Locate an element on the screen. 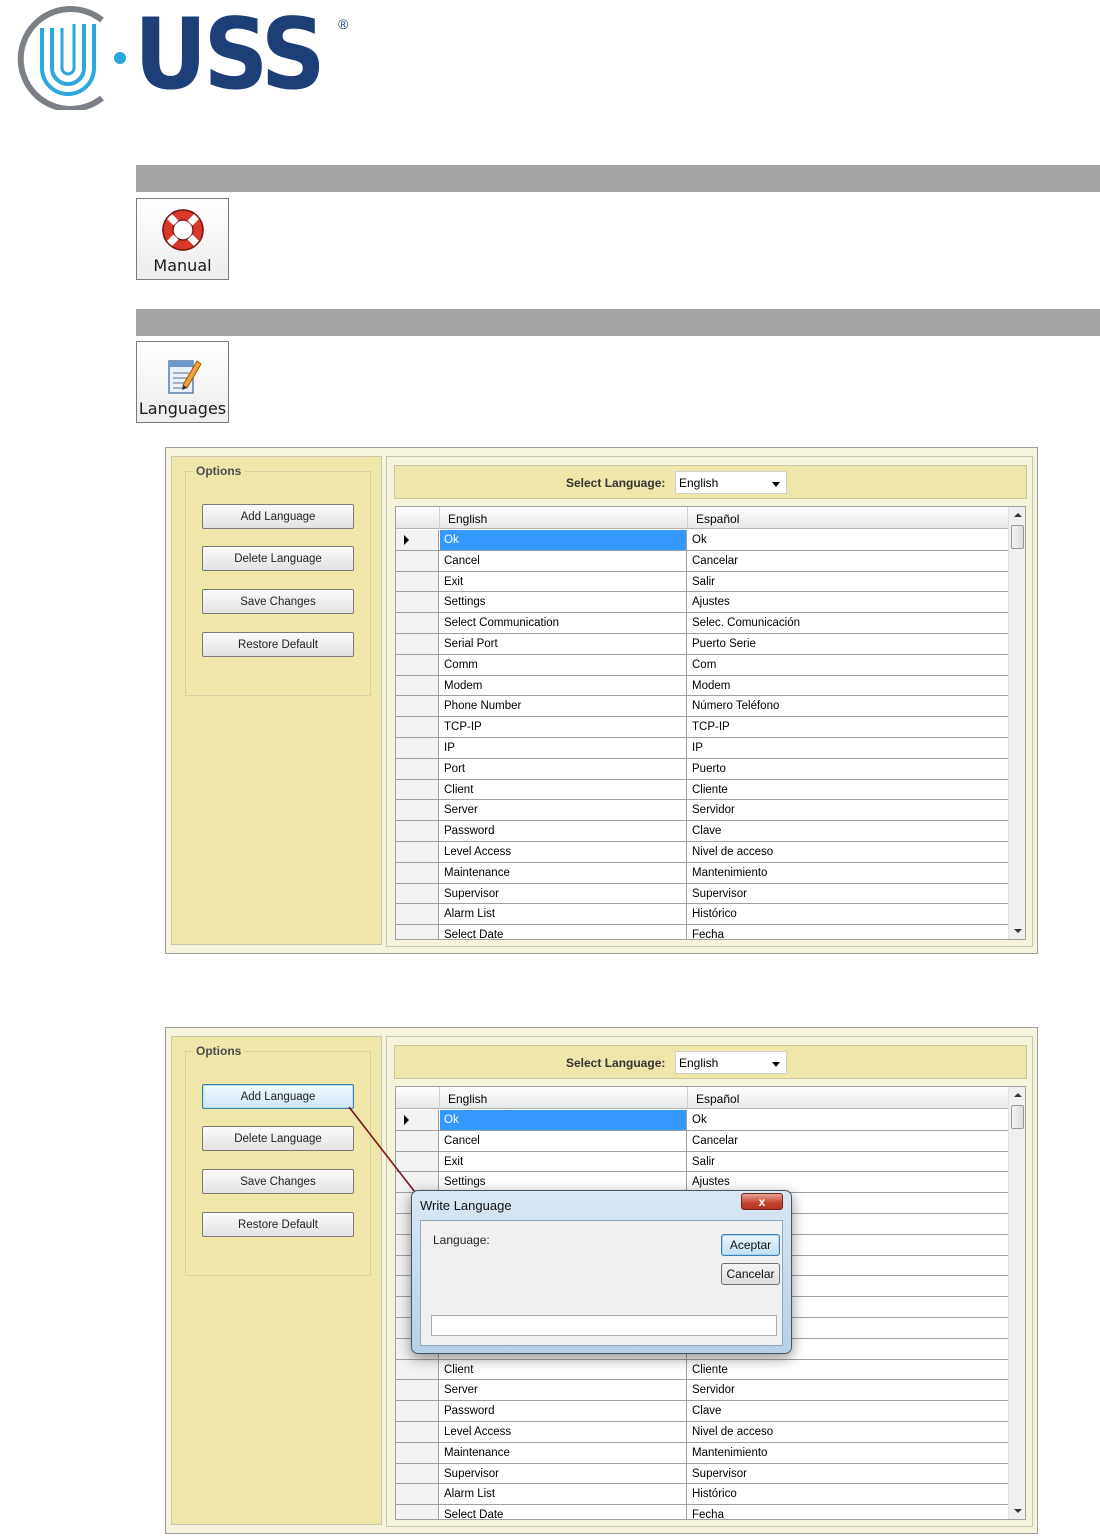  cell-english: Modem is located at coordinates (563, 685).